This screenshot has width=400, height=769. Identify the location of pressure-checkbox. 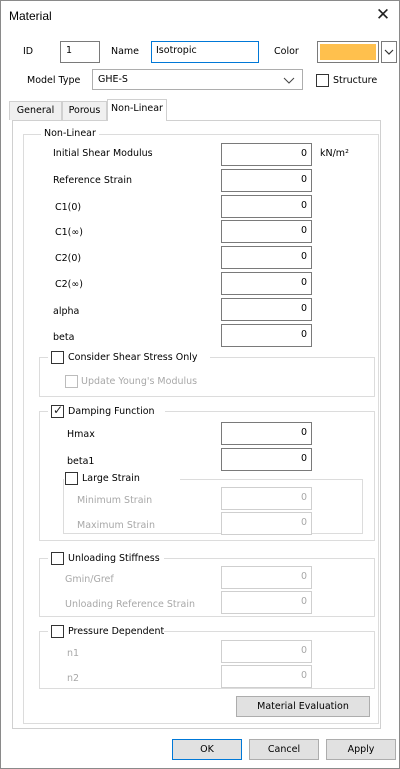
(57, 631).